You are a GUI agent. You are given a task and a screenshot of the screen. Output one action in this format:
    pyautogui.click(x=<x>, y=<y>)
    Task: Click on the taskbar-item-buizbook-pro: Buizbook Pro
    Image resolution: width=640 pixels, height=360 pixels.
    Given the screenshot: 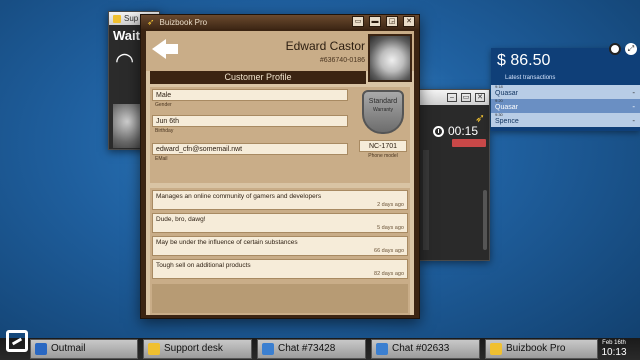 What is the action you would take?
    pyautogui.click(x=541, y=349)
    